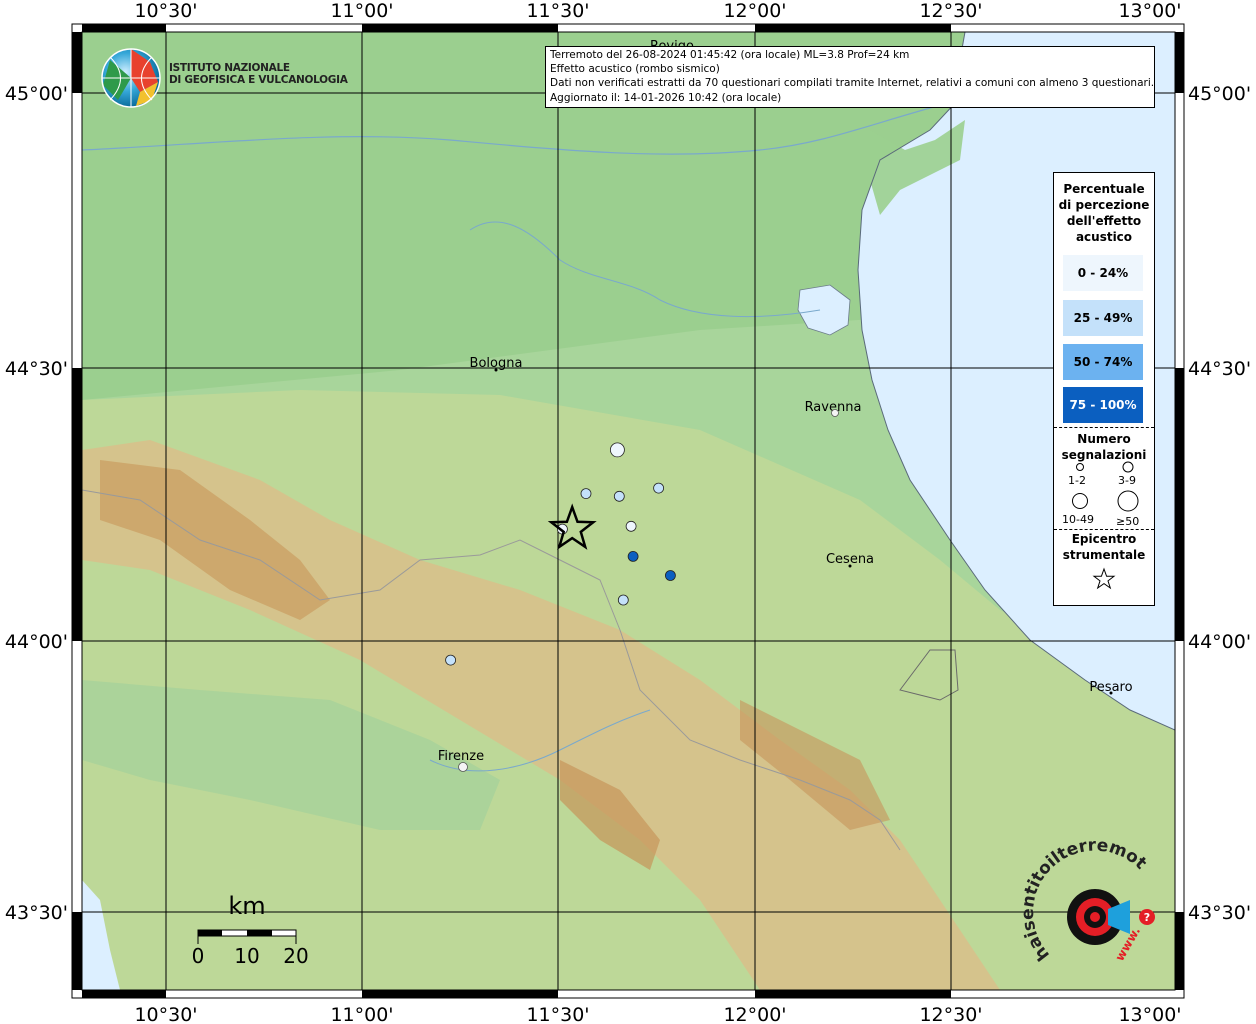 This screenshot has width=1256, height=1024. Describe the element at coordinates (131, 78) in the screenshot. I see `ingv-logo` at that location.